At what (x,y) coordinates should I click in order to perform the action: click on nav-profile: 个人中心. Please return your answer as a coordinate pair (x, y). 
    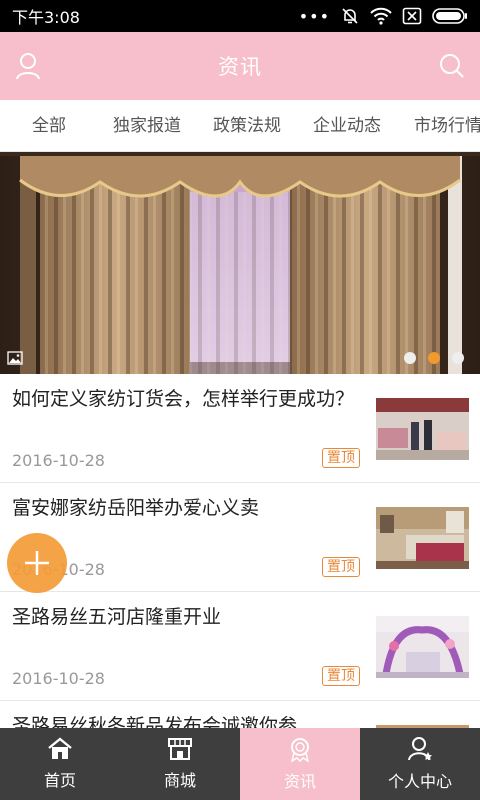
    Looking at the image, I should click on (420, 764).